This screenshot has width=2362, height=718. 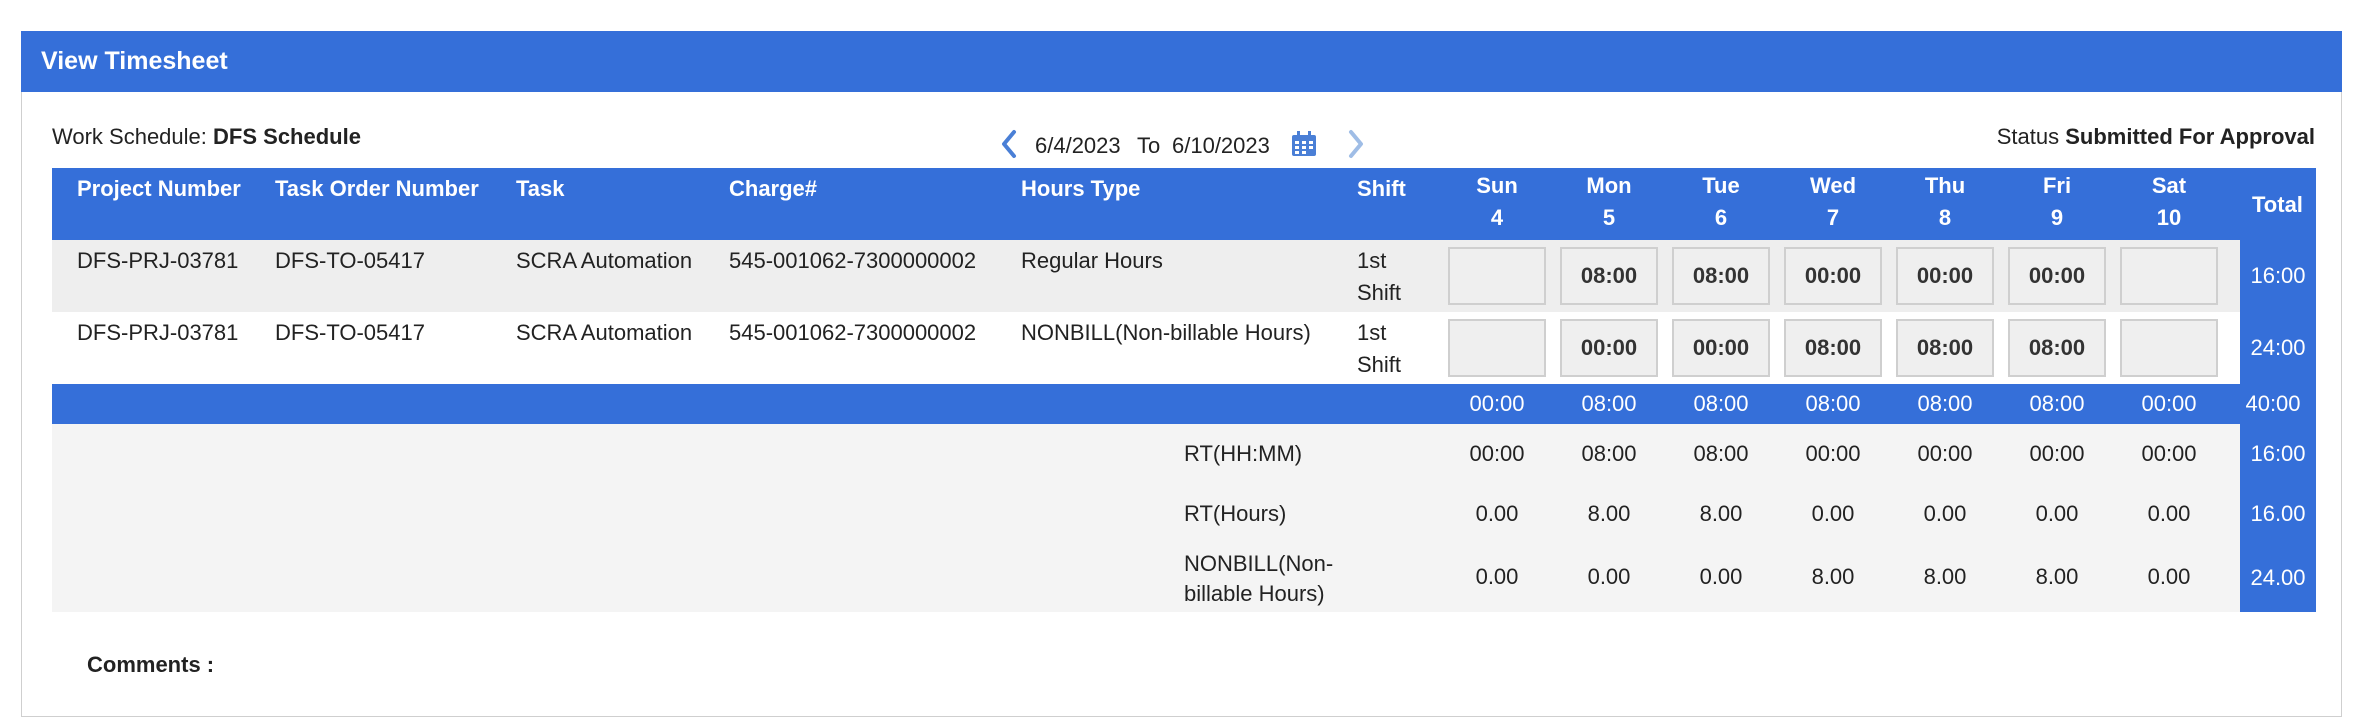 What do you see at coordinates (2057, 276) in the screenshot?
I see `hours-input-fri: 00:00` at bounding box center [2057, 276].